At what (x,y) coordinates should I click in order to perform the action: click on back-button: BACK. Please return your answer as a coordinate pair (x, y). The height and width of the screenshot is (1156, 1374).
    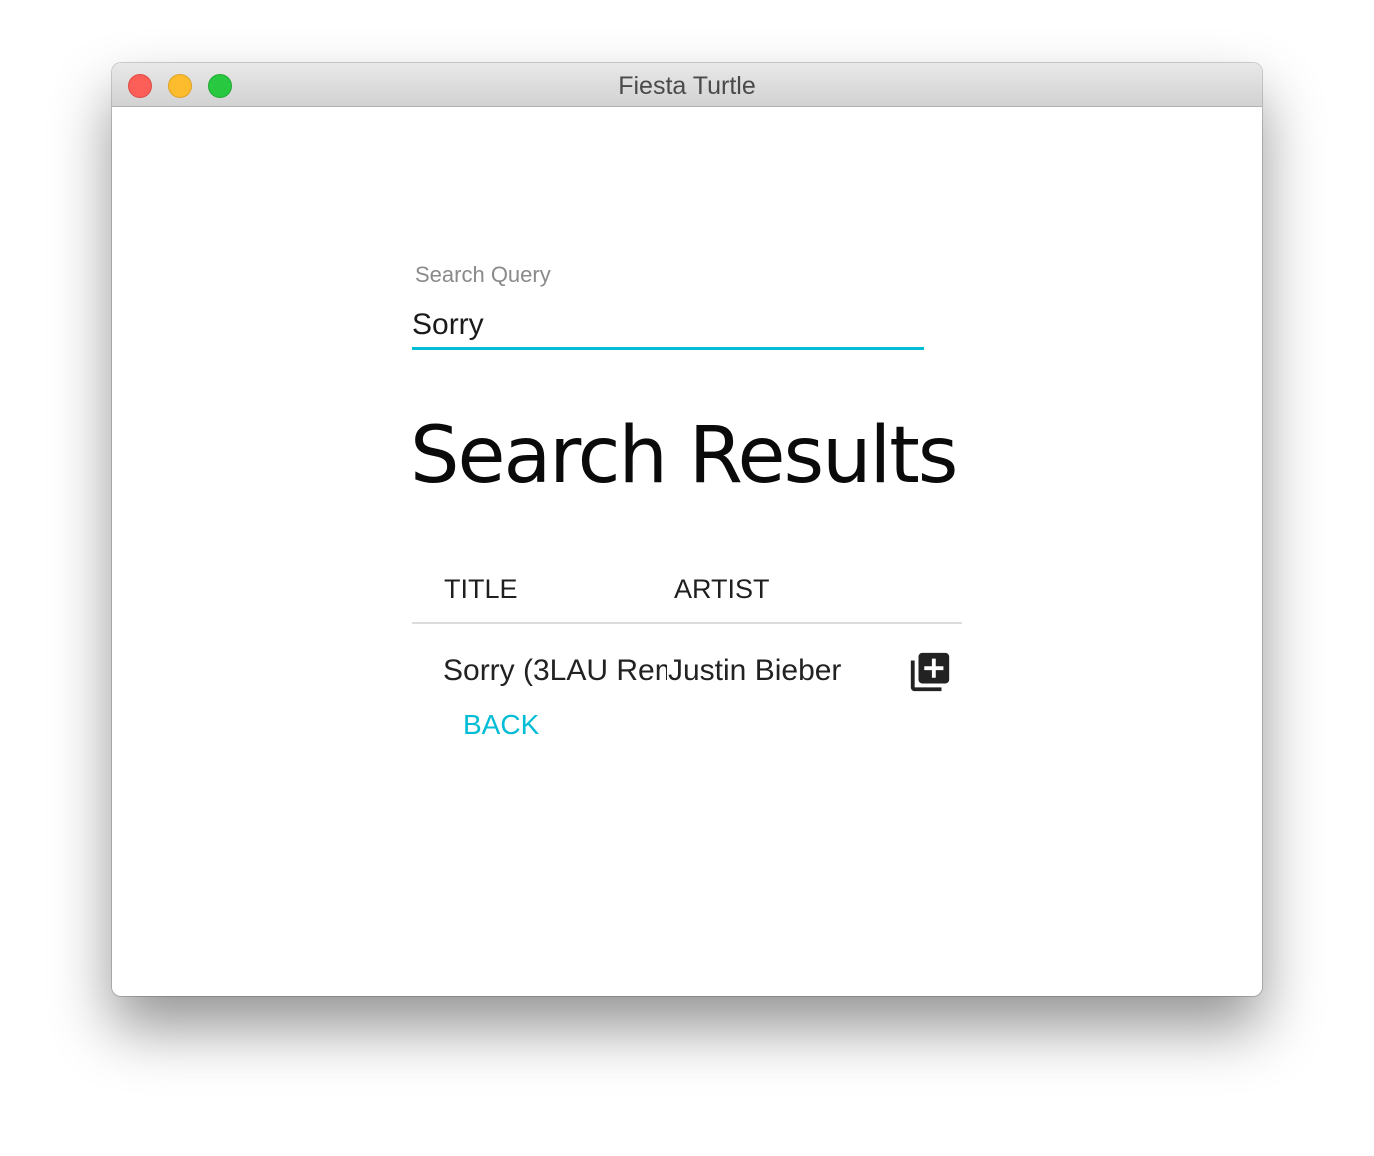
    Looking at the image, I should click on (501, 725).